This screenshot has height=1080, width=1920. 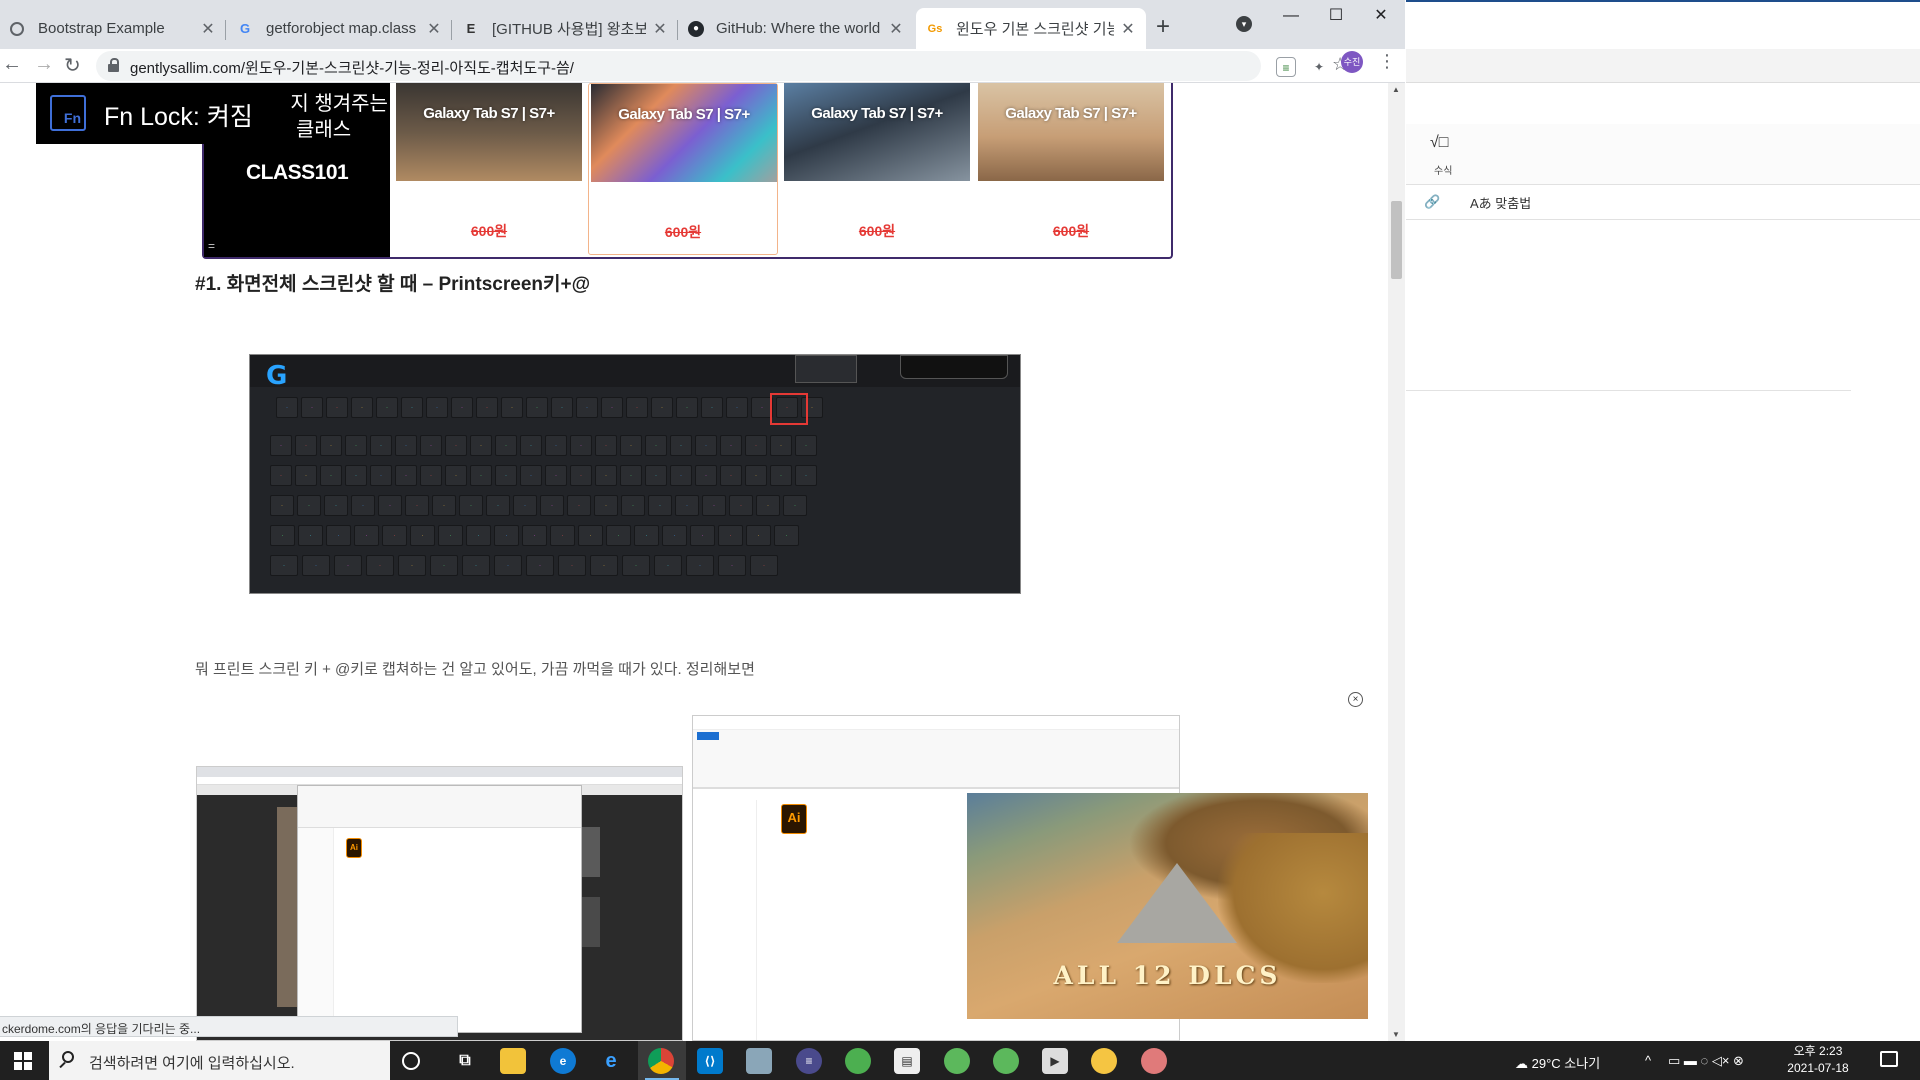 I want to click on globe-icon, so click(x=17, y=28).